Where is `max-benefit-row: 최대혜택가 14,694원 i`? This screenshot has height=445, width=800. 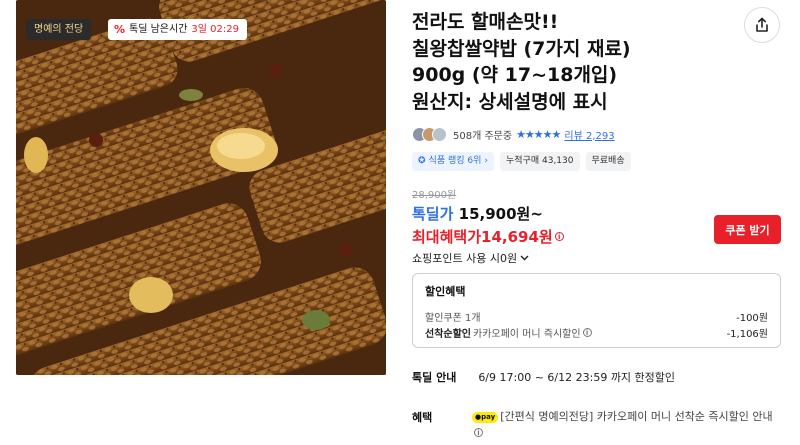
max-benefit-row: 최대혜택가 14,694원 i is located at coordinates (488, 236).